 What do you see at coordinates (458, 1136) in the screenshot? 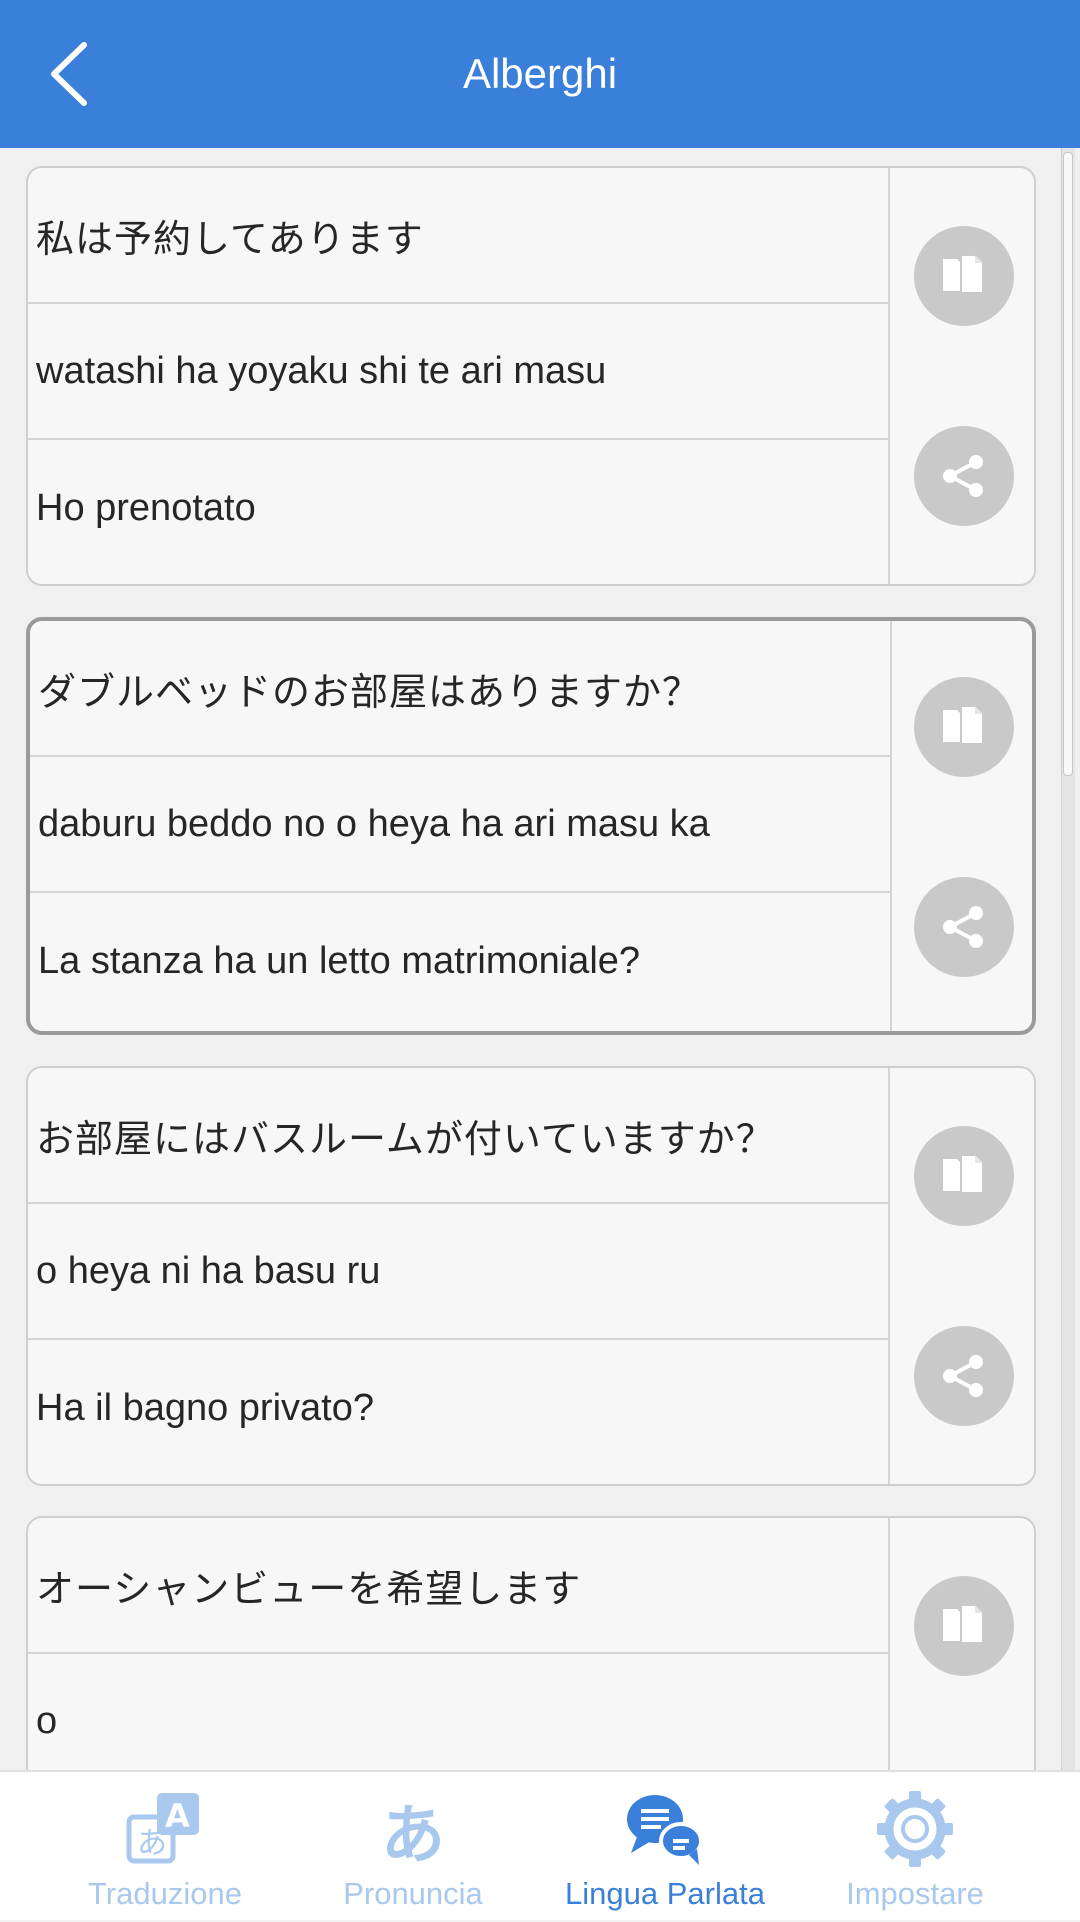
I see `japanese-text: お部屋にはバスルームが付いていますか？` at bounding box center [458, 1136].